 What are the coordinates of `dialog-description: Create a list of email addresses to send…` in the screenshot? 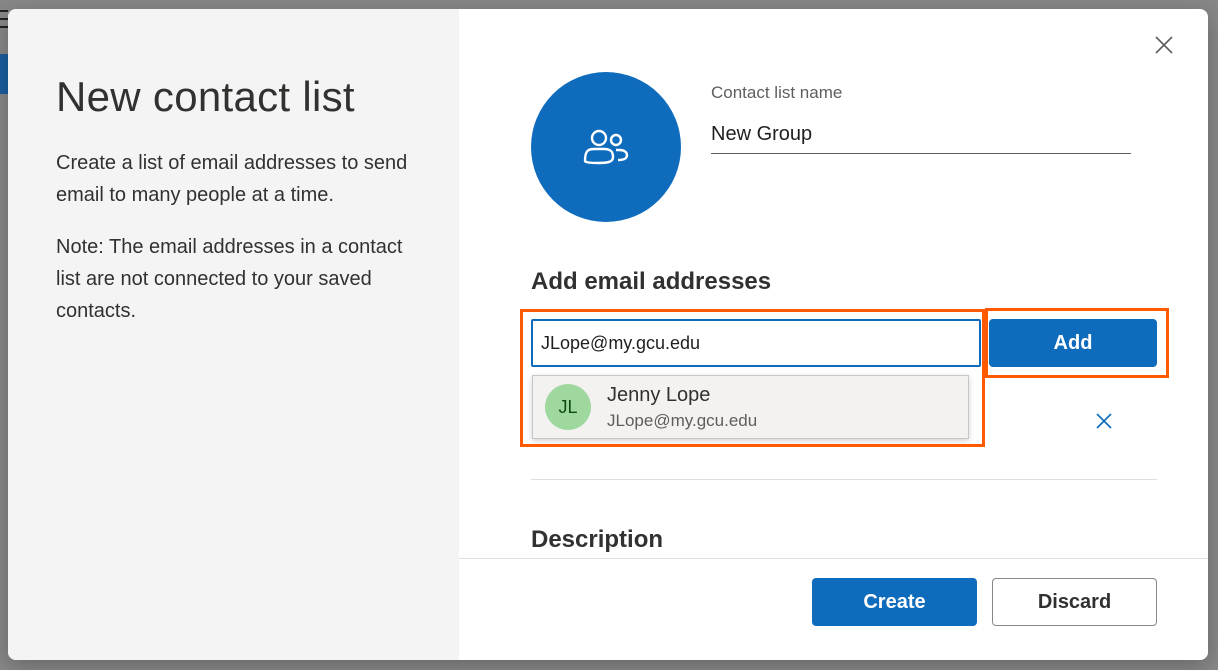 It's located at (232, 179).